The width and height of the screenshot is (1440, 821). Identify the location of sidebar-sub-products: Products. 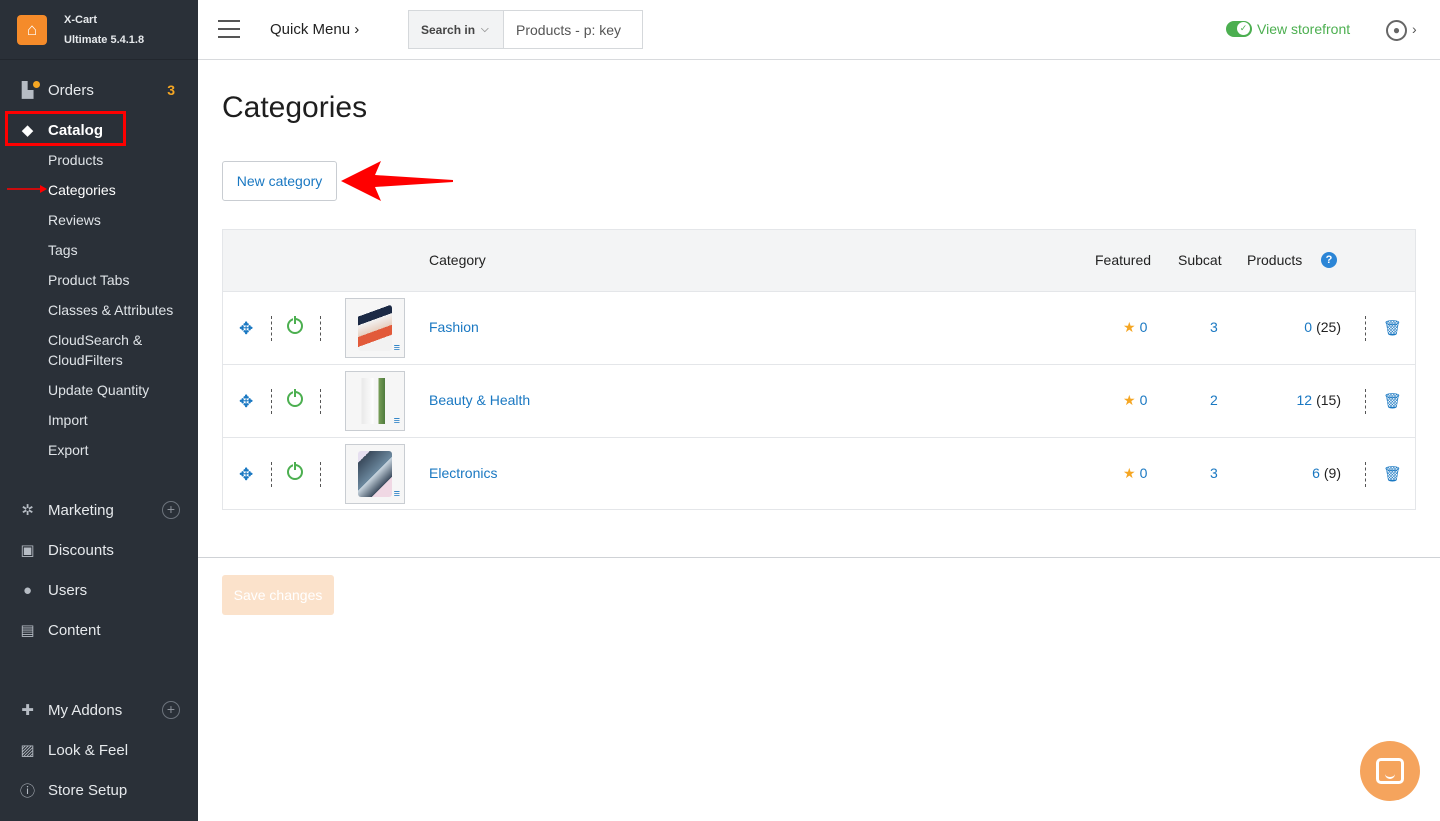
(75, 160).